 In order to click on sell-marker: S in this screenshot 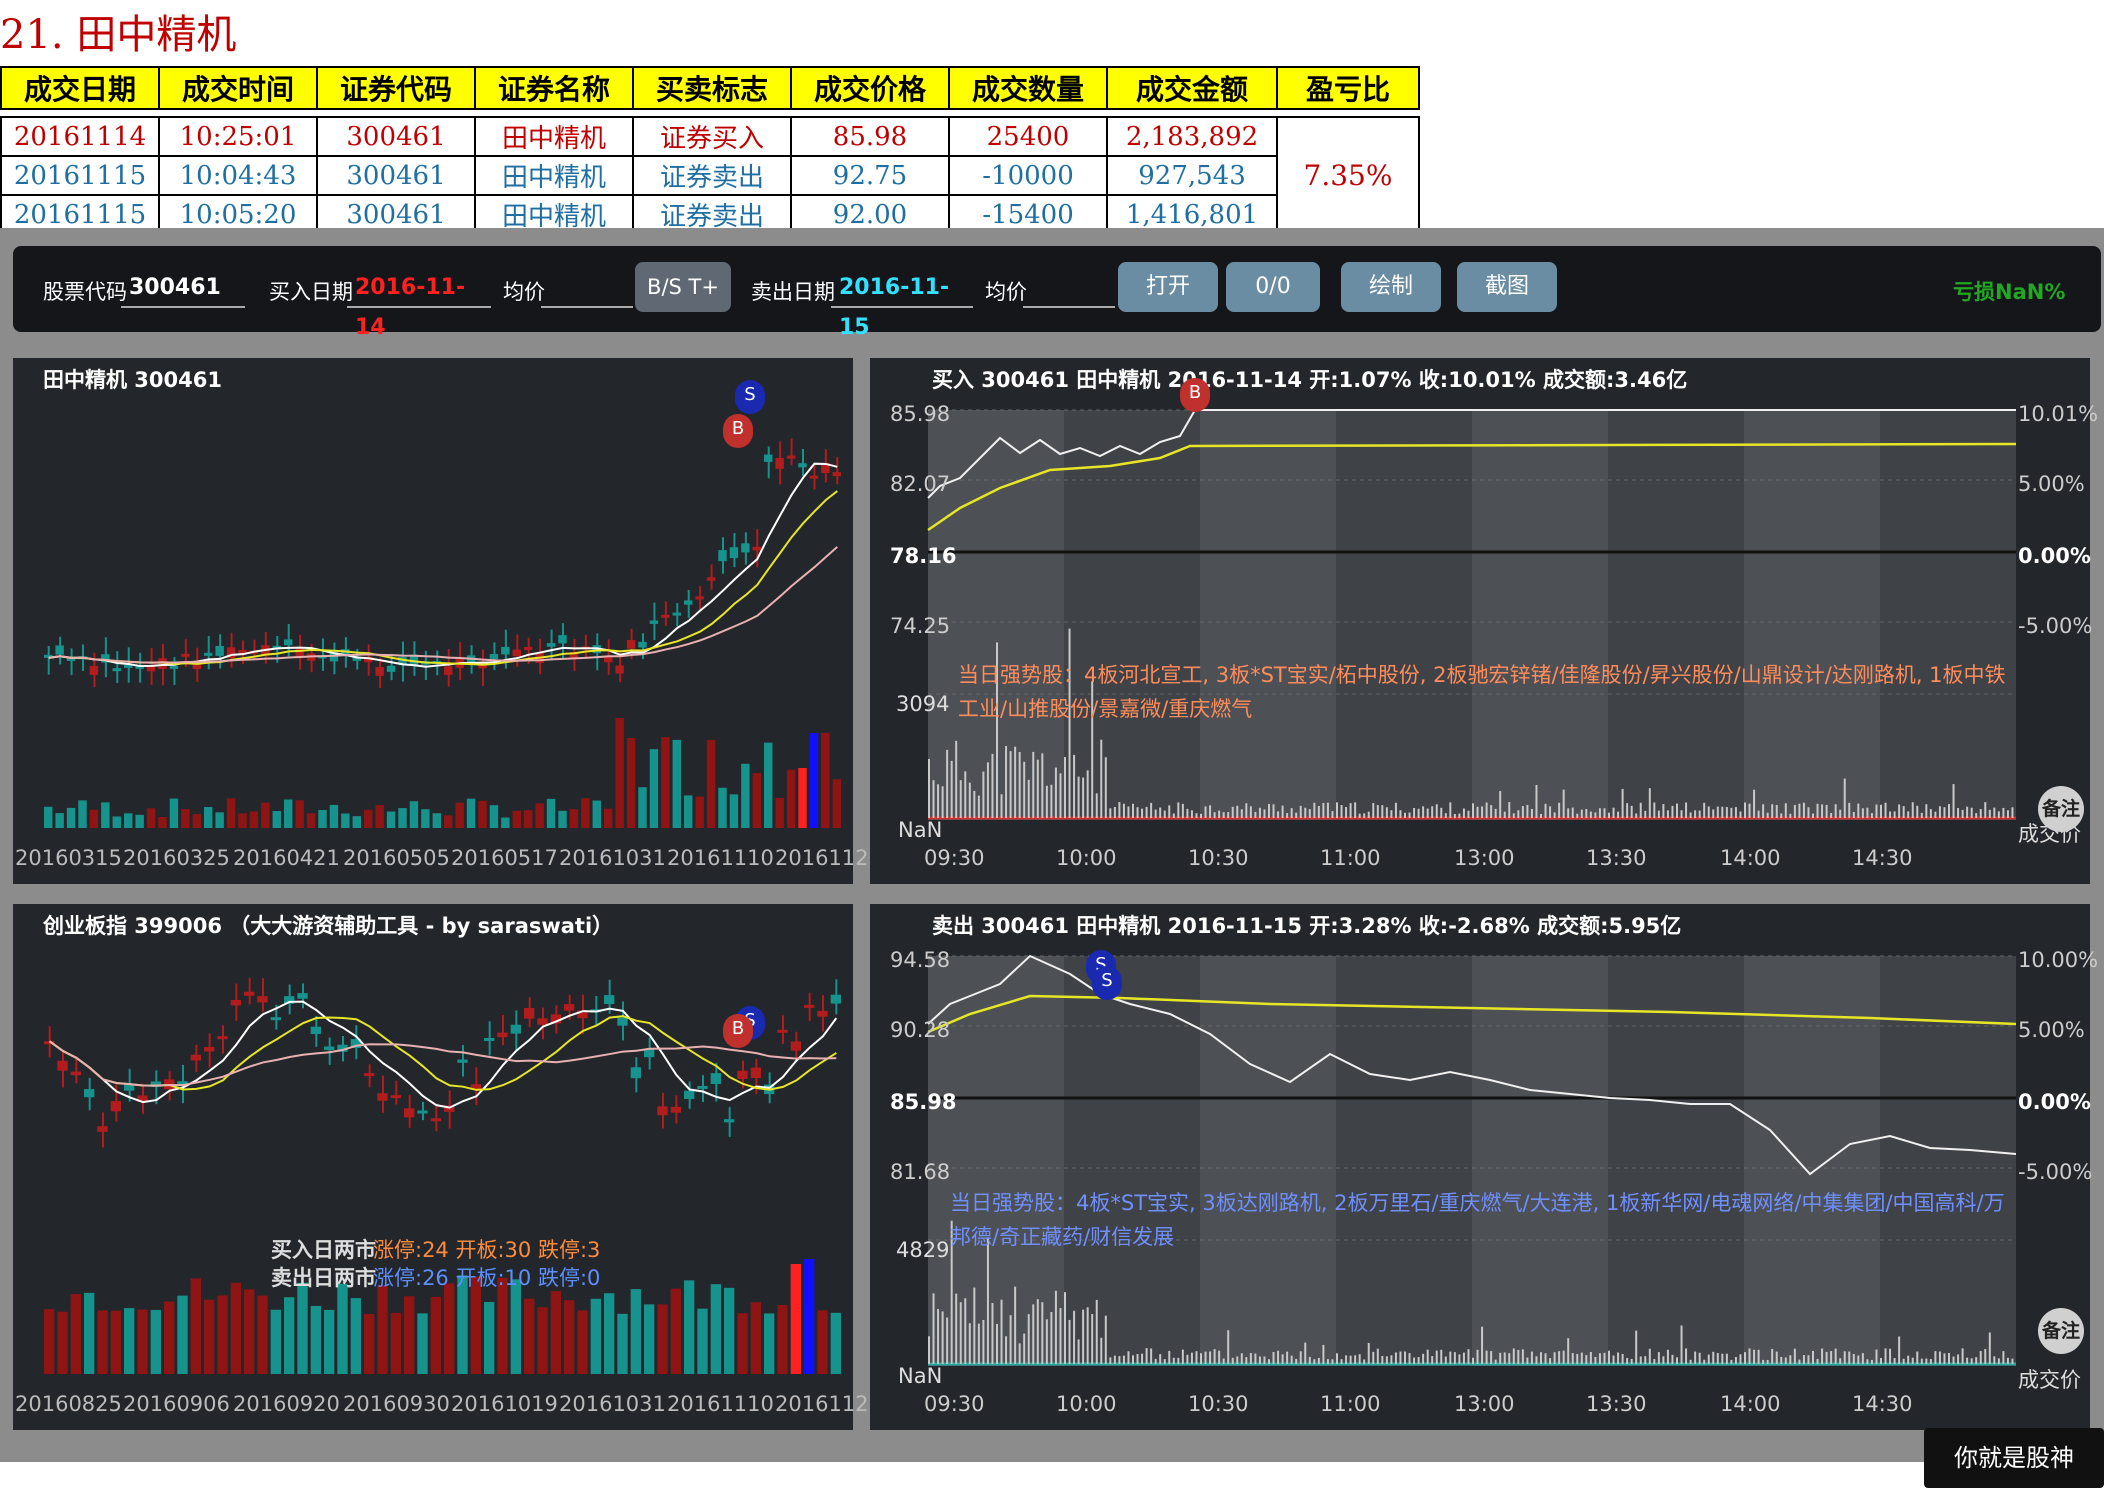, I will do `click(750, 397)`.